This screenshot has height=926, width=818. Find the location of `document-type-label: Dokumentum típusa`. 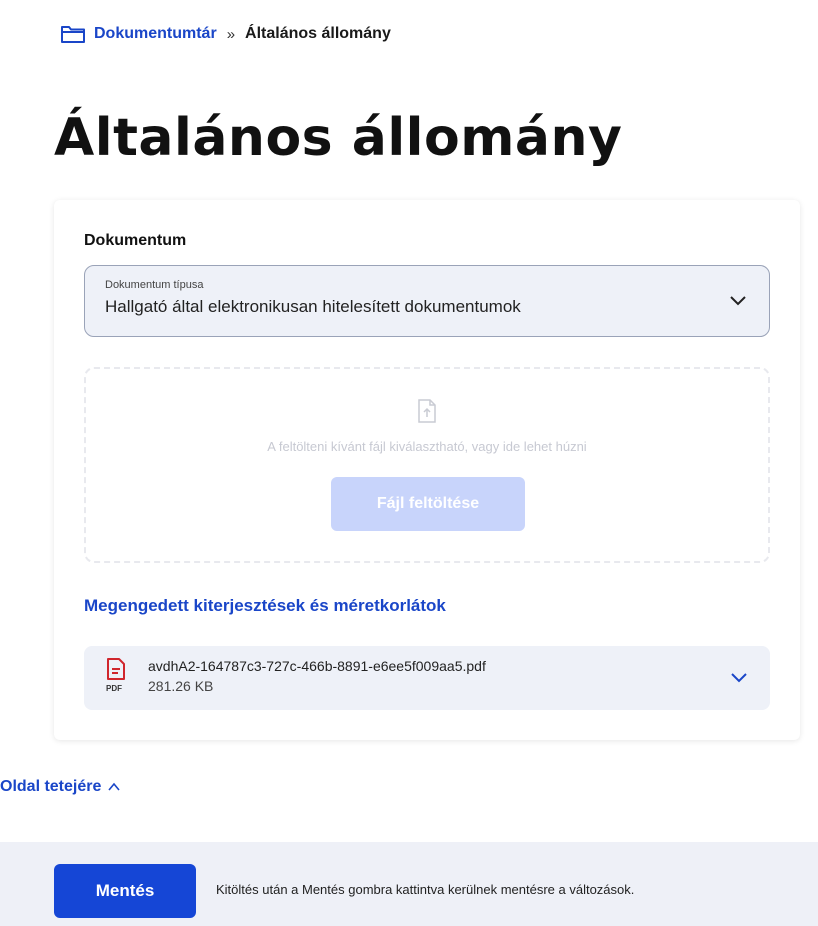

document-type-label: Dokumentum típusa is located at coordinates (154, 285).